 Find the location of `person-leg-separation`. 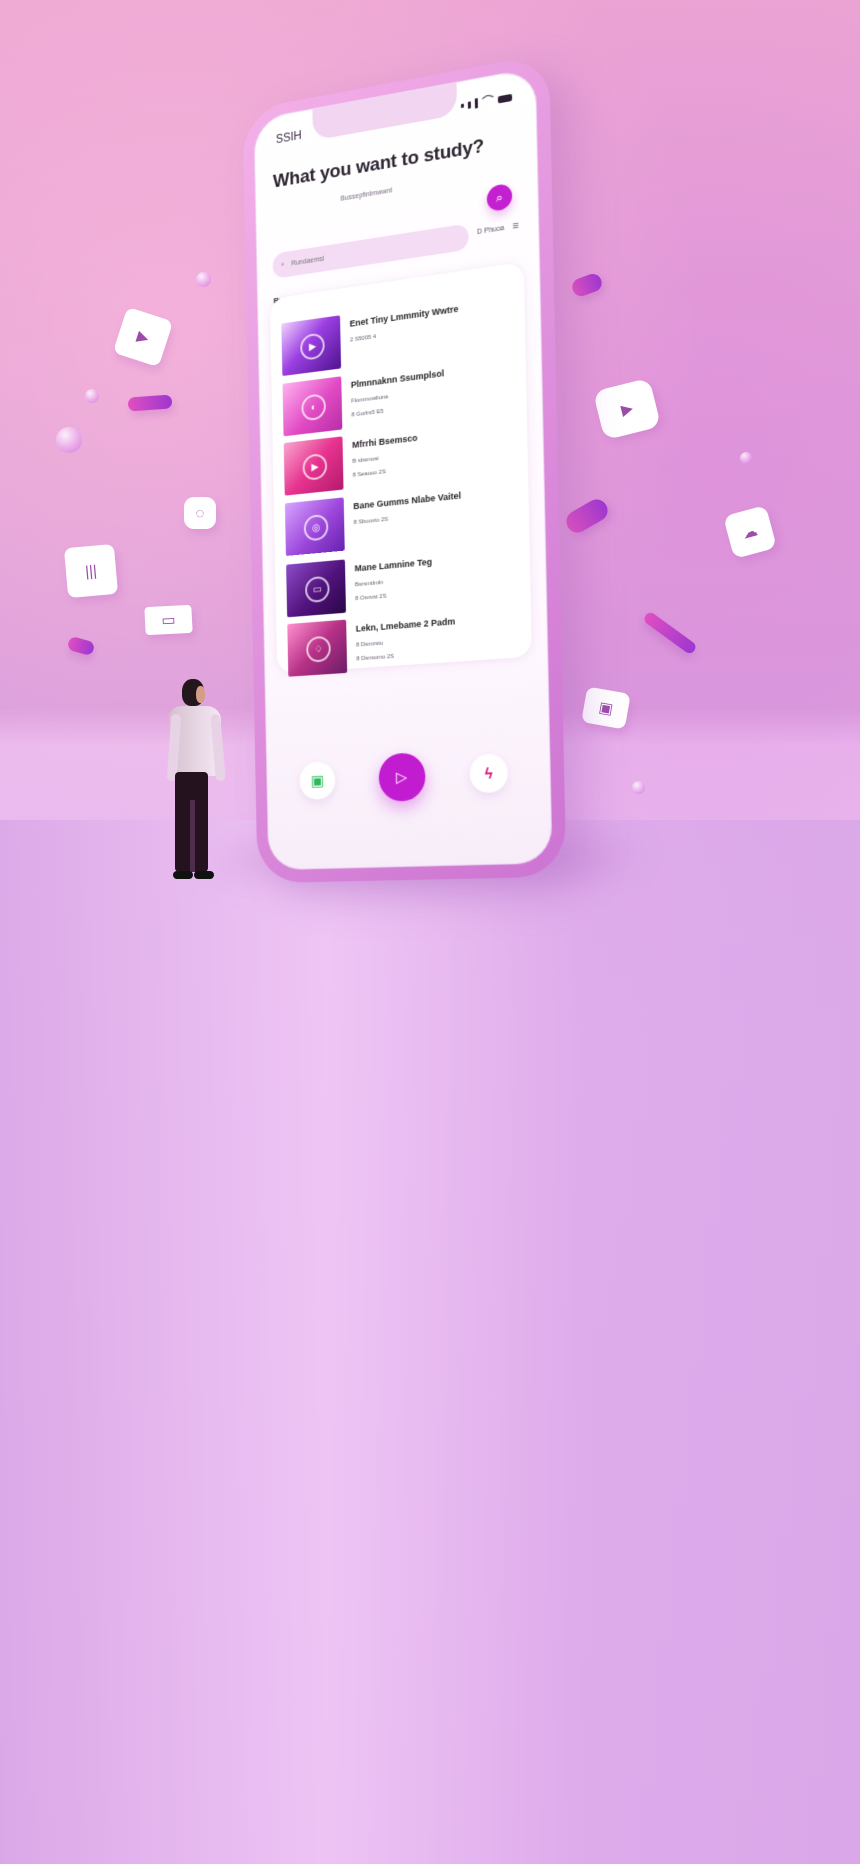

person-leg-separation is located at coordinates (192, 836).